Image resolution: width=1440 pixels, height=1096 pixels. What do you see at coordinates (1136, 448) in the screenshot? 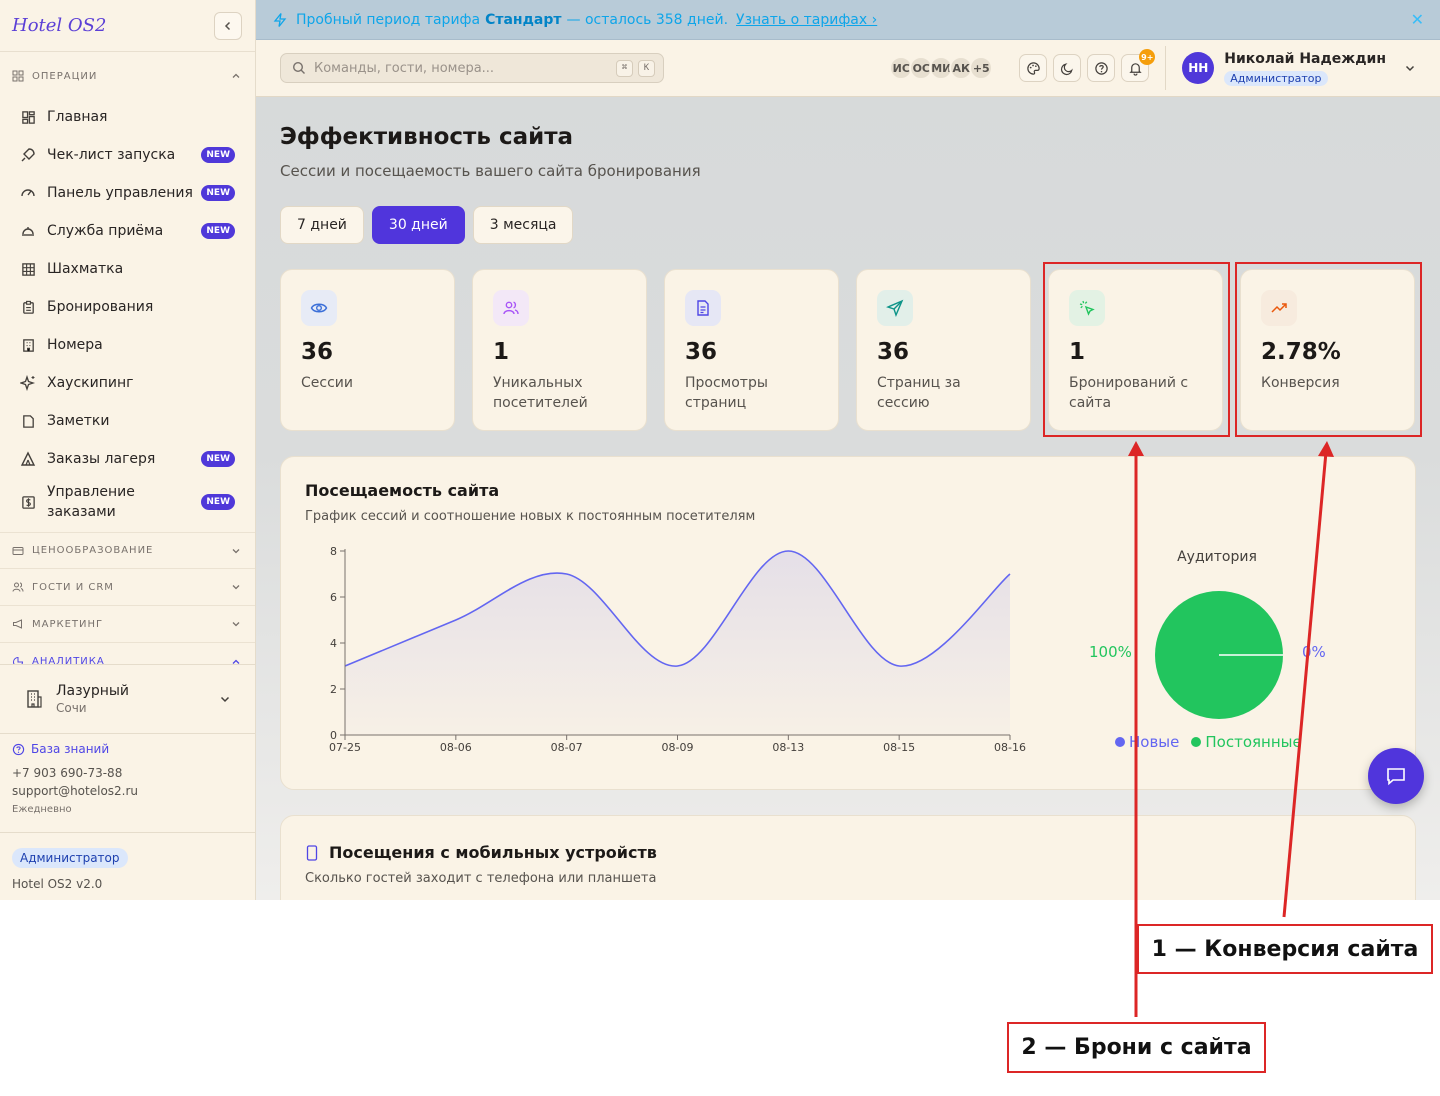
I see `arrowhead-bookings` at bounding box center [1136, 448].